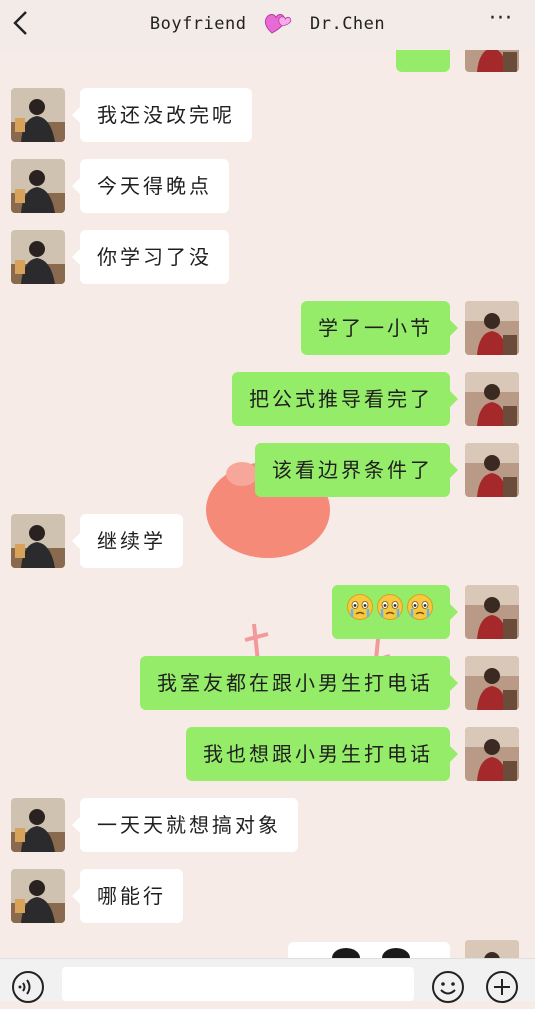 The height and width of the screenshot is (1009, 535). What do you see at coordinates (28, 989) in the screenshot?
I see `voice-icon` at bounding box center [28, 989].